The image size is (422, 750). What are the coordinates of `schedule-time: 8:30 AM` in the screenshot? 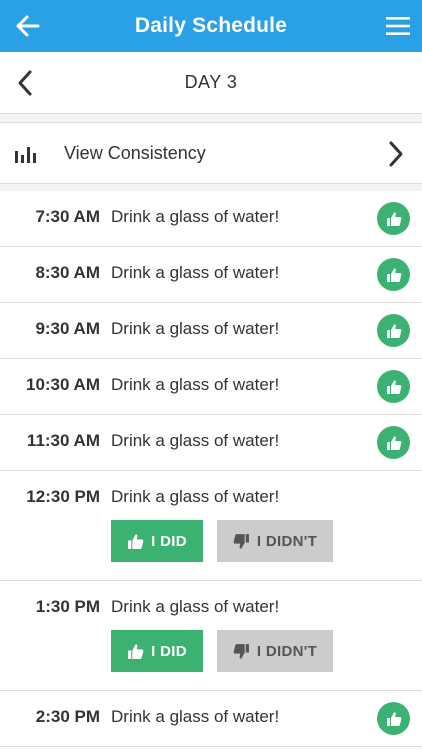 It's located at (67, 272).